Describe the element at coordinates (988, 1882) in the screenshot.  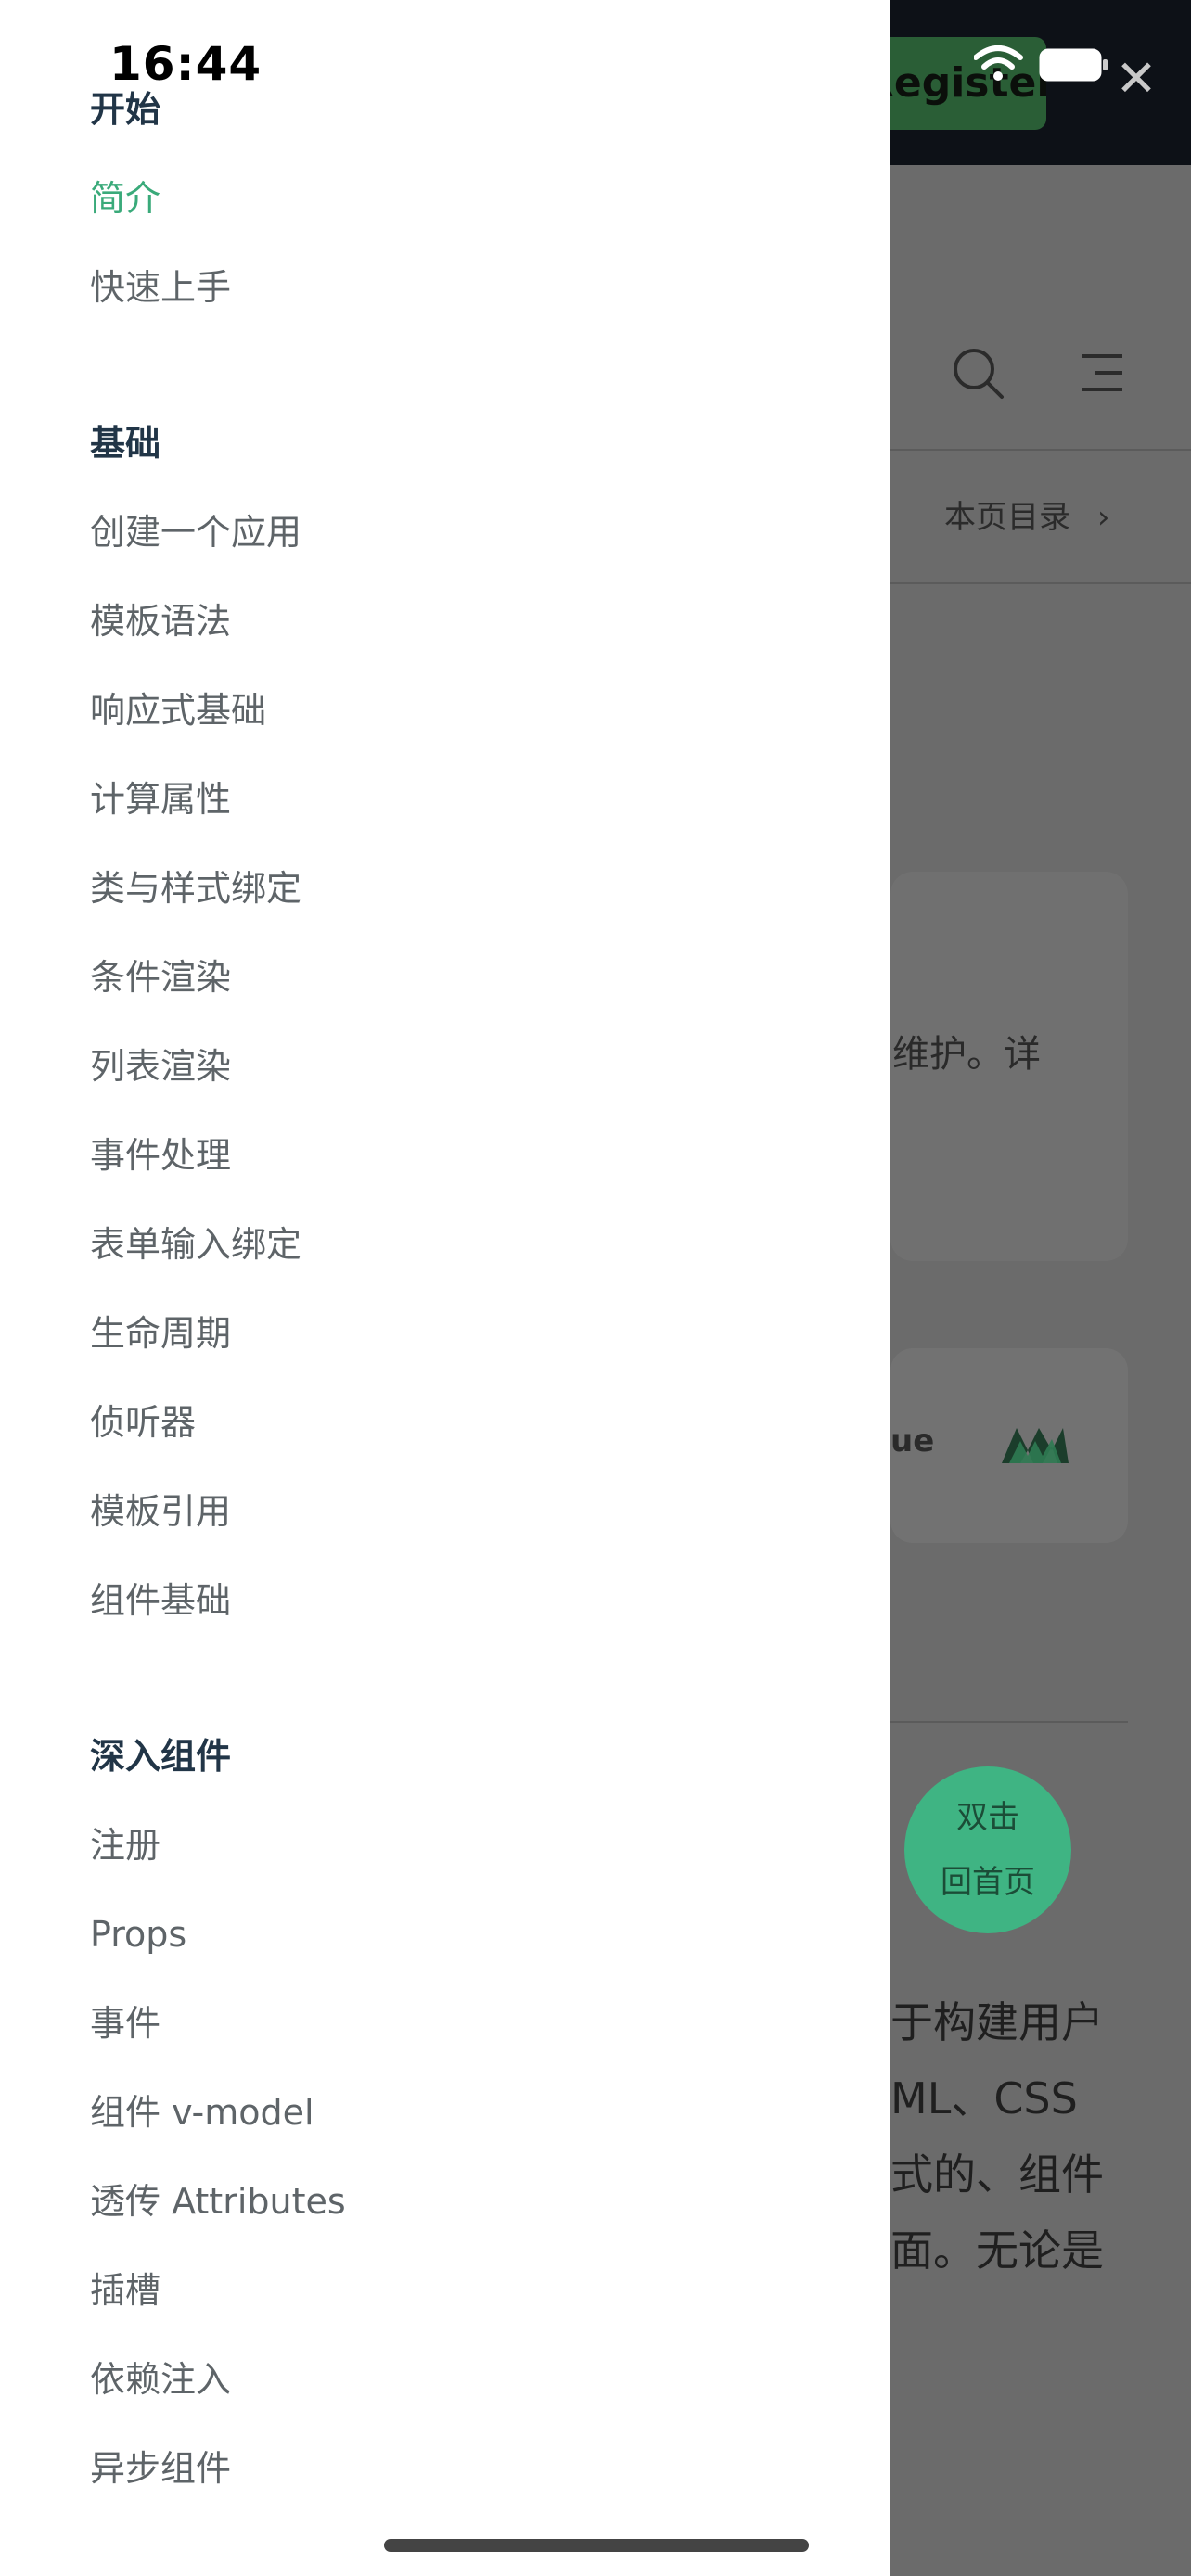
I see `fab-line2: 回首页` at that location.